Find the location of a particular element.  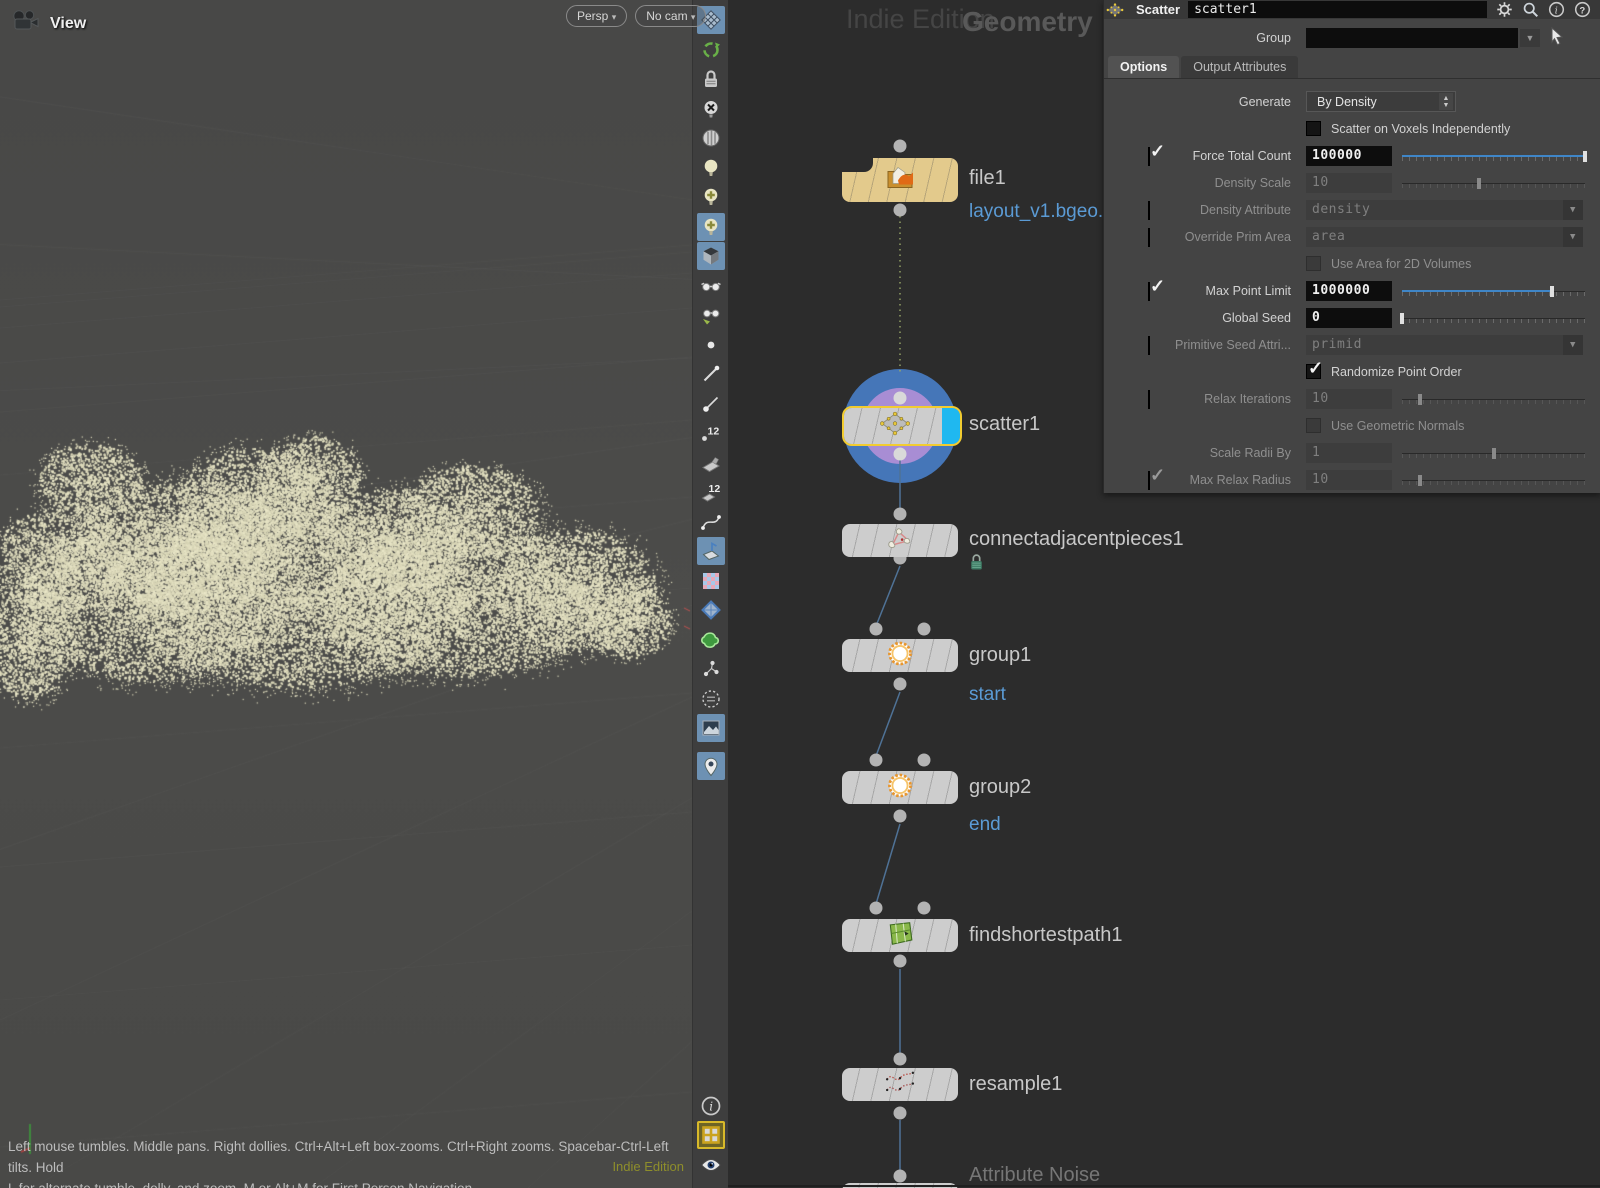

param-checkbox-relax-iterations is located at coordinates (1149, 399).